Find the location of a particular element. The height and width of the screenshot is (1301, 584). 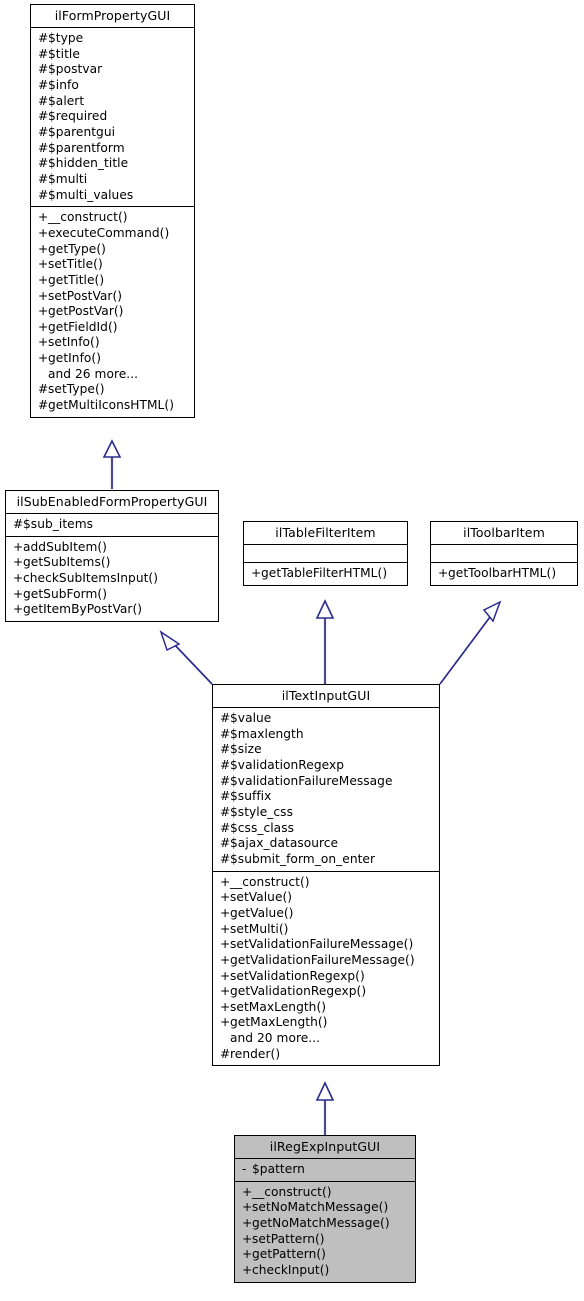

operation-label: getValidationRegexp() is located at coordinates (298, 991).